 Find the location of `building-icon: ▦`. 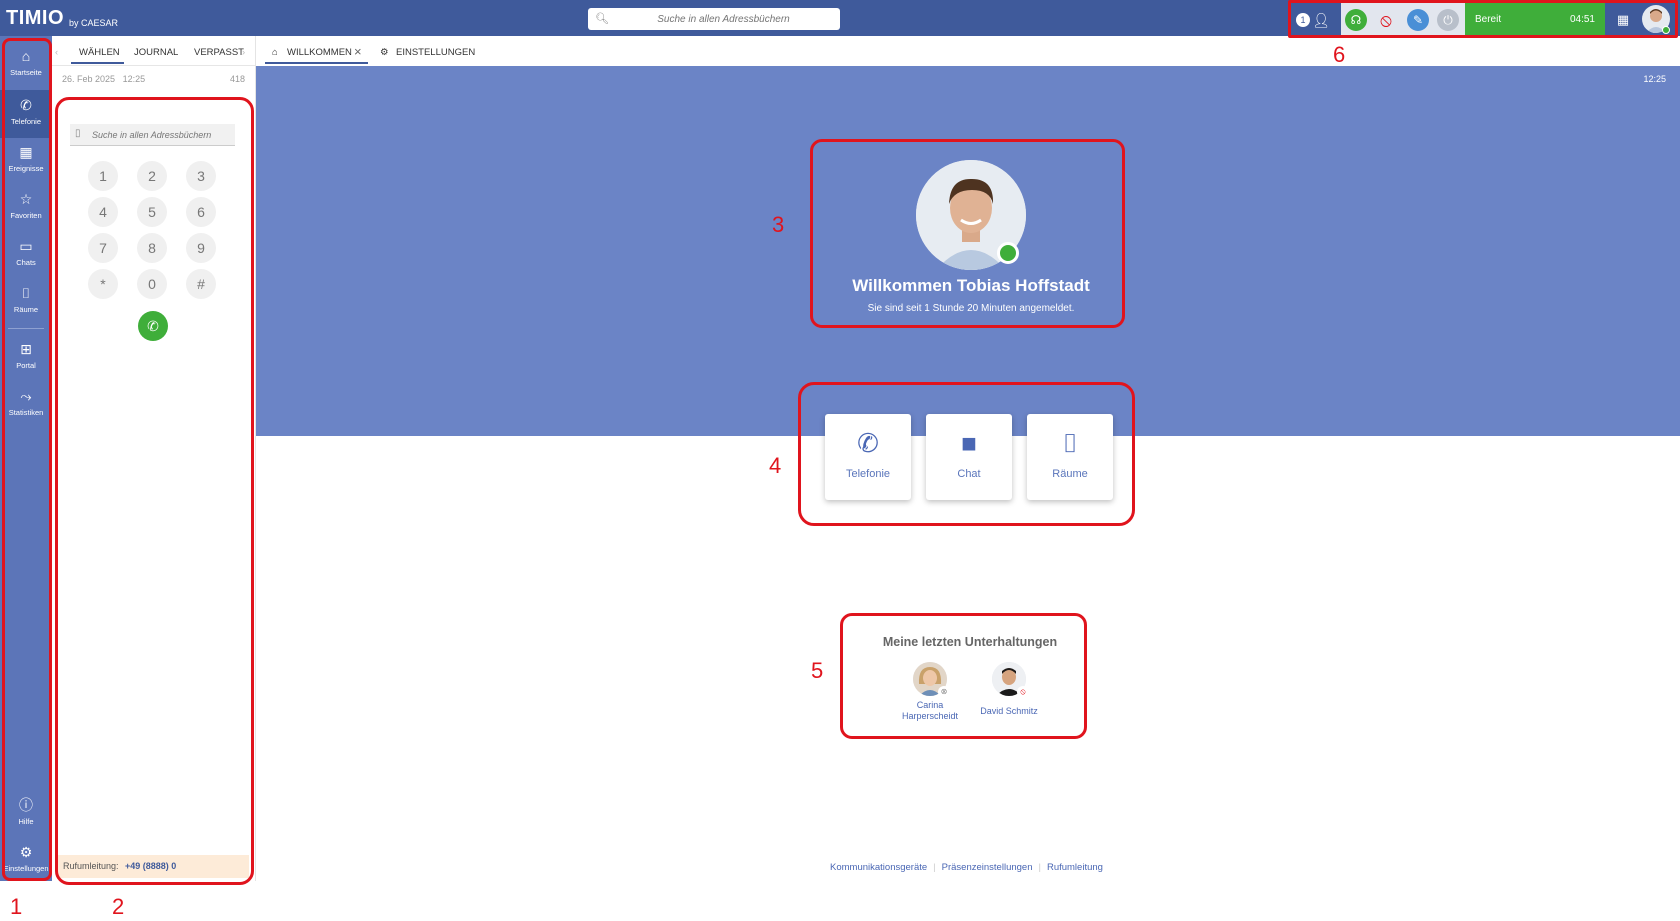

building-icon: ▦ is located at coordinates (1623, 20).